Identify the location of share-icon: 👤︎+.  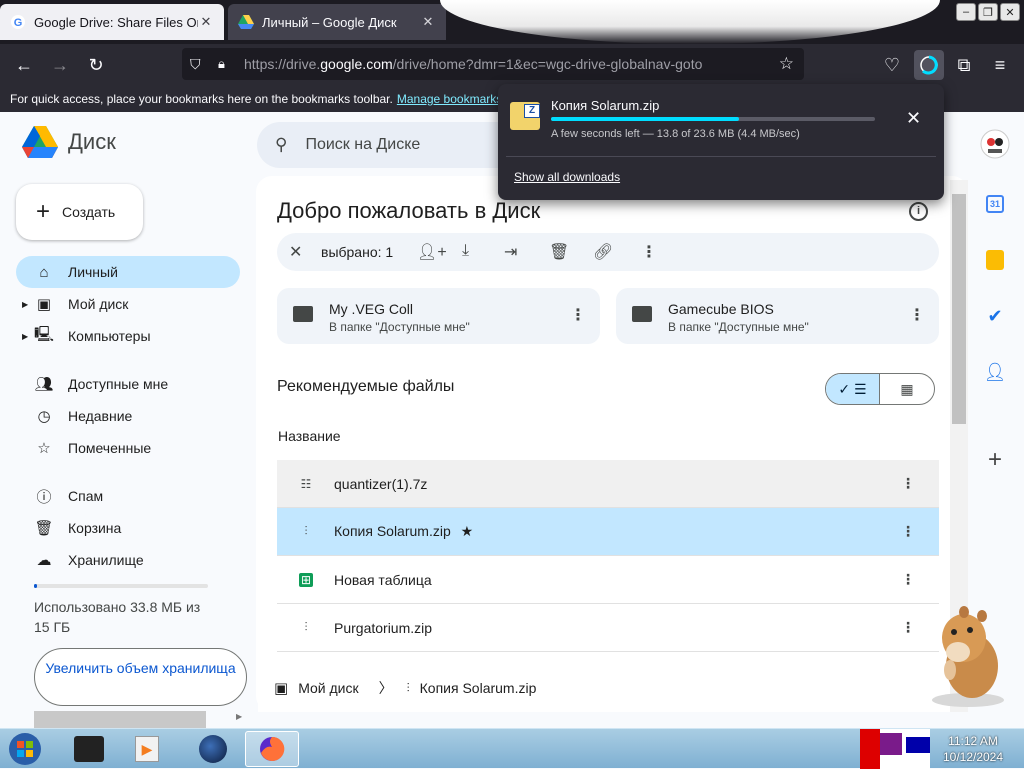
(432, 252).